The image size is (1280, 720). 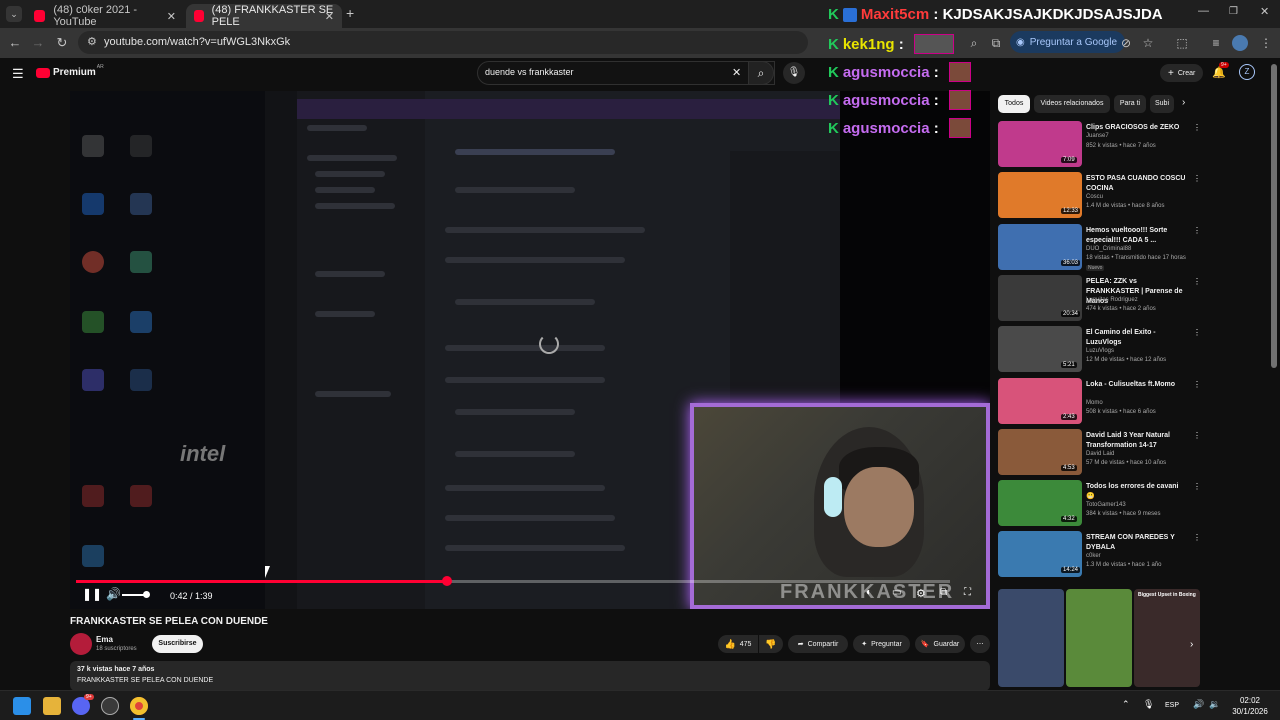 What do you see at coordinates (1191, 644) in the screenshot?
I see `shorts-next-icon: ›` at bounding box center [1191, 644].